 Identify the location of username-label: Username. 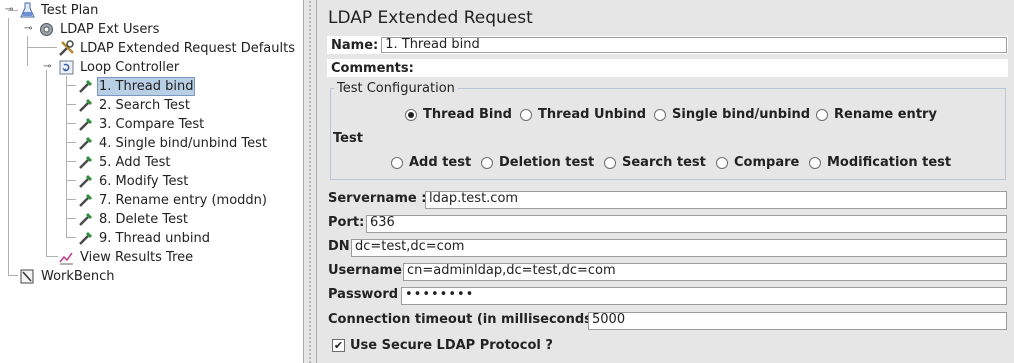
(365, 270).